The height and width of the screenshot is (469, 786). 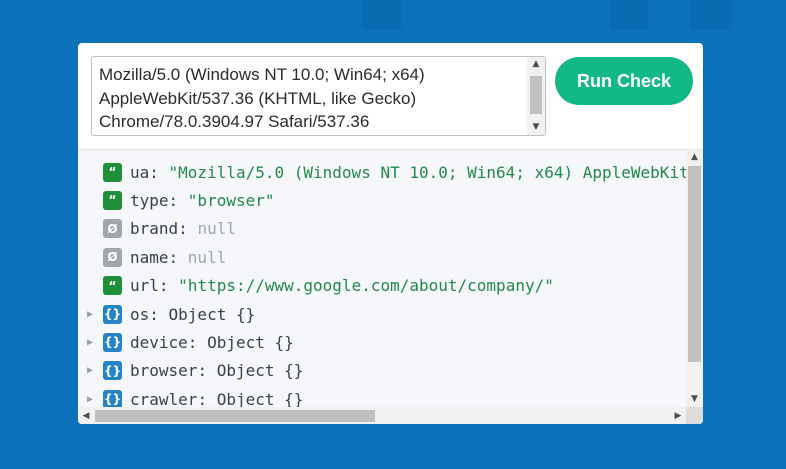 I want to click on result-key: browser, so click(x=164, y=371).